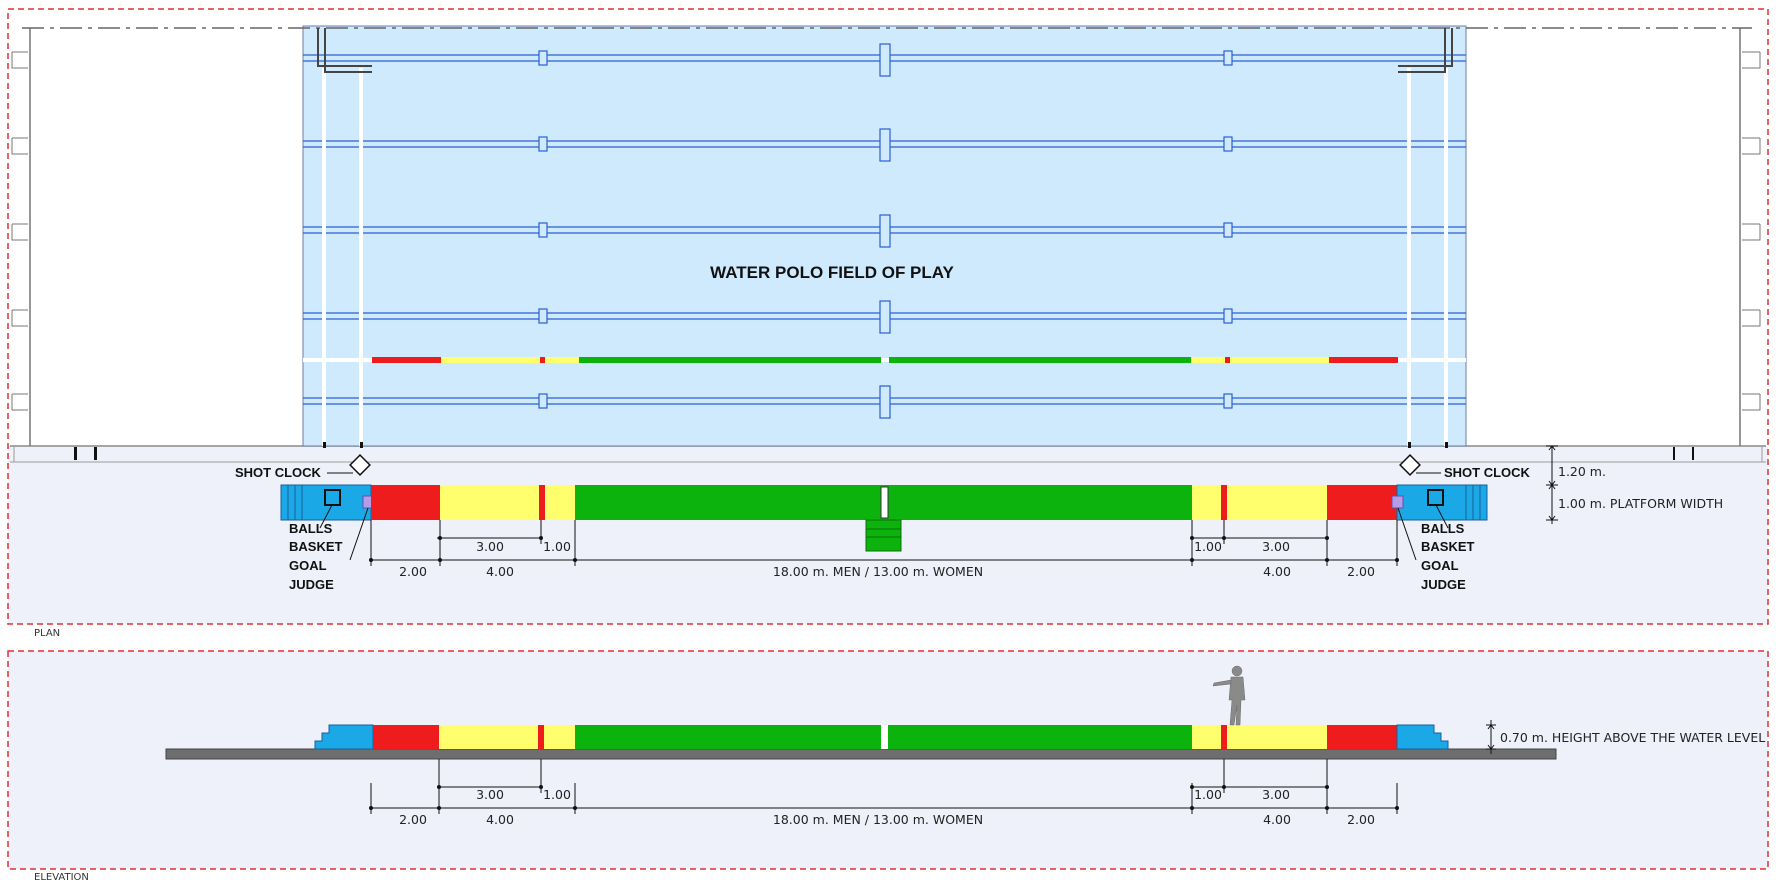 The image size is (1776, 882). Describe the element at coordinates (405, 502) in the screenshot. I see `zone-red-left` at that location.